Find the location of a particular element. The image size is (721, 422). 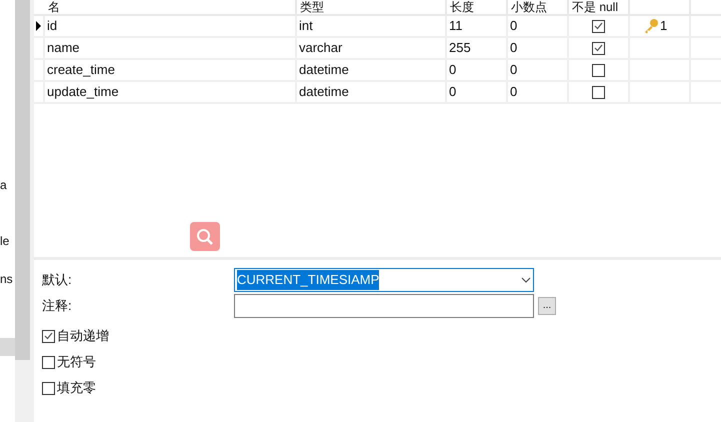

column-header: 长度 is located at coordinates (462, 7).